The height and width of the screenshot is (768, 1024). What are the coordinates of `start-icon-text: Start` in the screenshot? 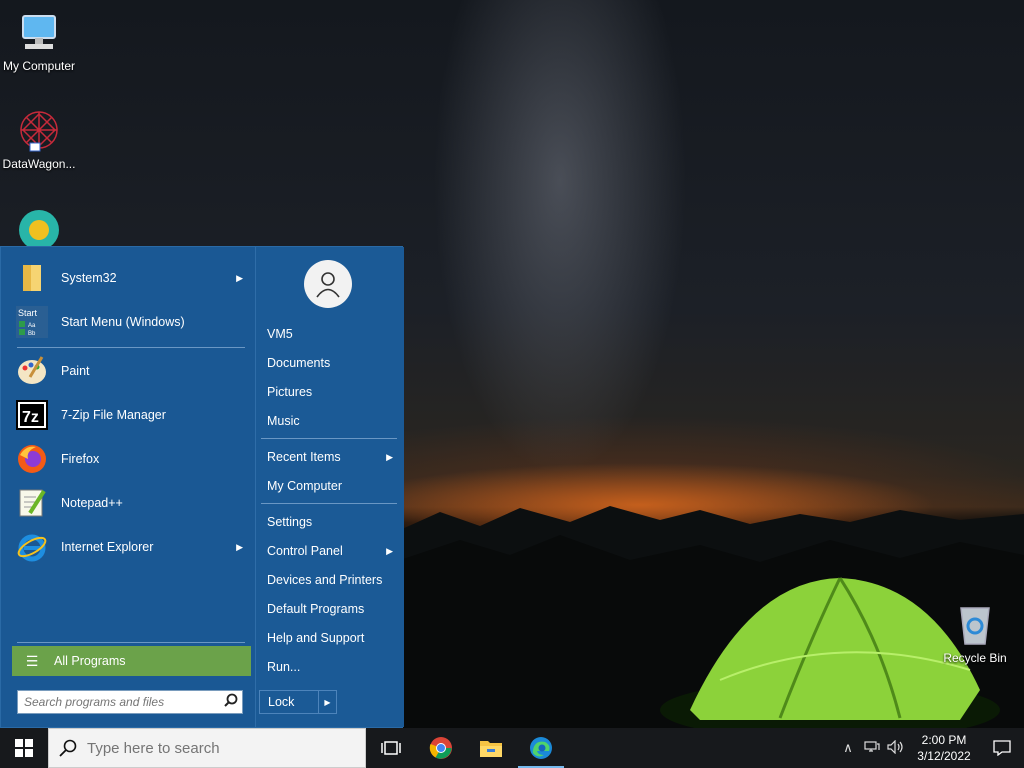 It's located at (28, 313).